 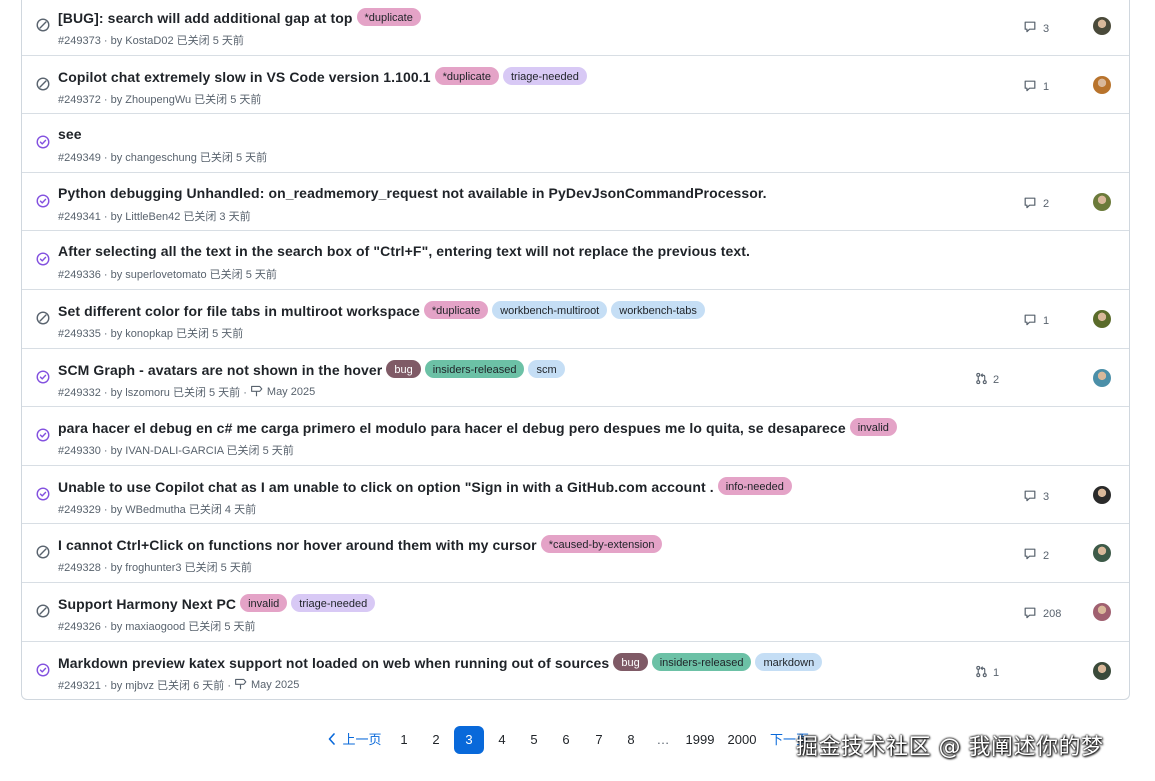 What do you see at coordinates (157, 626) in the screenshot?
I see `issue-meta-text: #249326 · by maxiaogood 已关闭 5 天前` at bounding box center [157, 626].